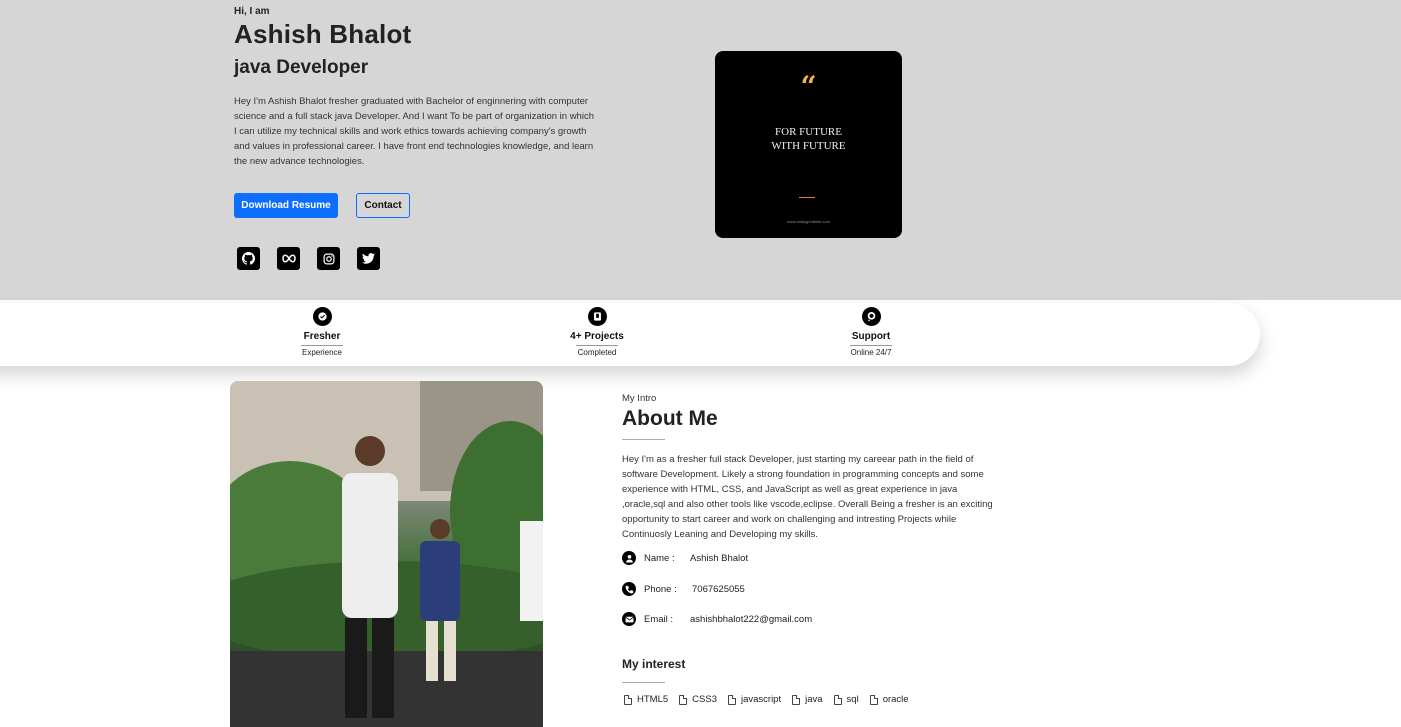  Describe the element at coordinates (252, 11) in the screenshot. I see `greeting-text: Hi, I am` at that location.